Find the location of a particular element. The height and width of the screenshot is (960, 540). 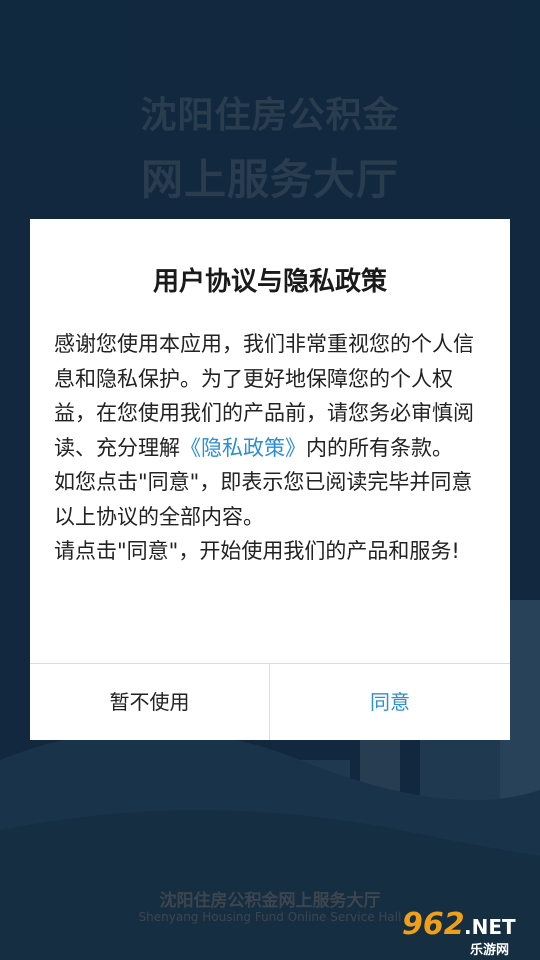

watermark-logo: 962 .NET 乐游网 is located at coordinates (462, 931).